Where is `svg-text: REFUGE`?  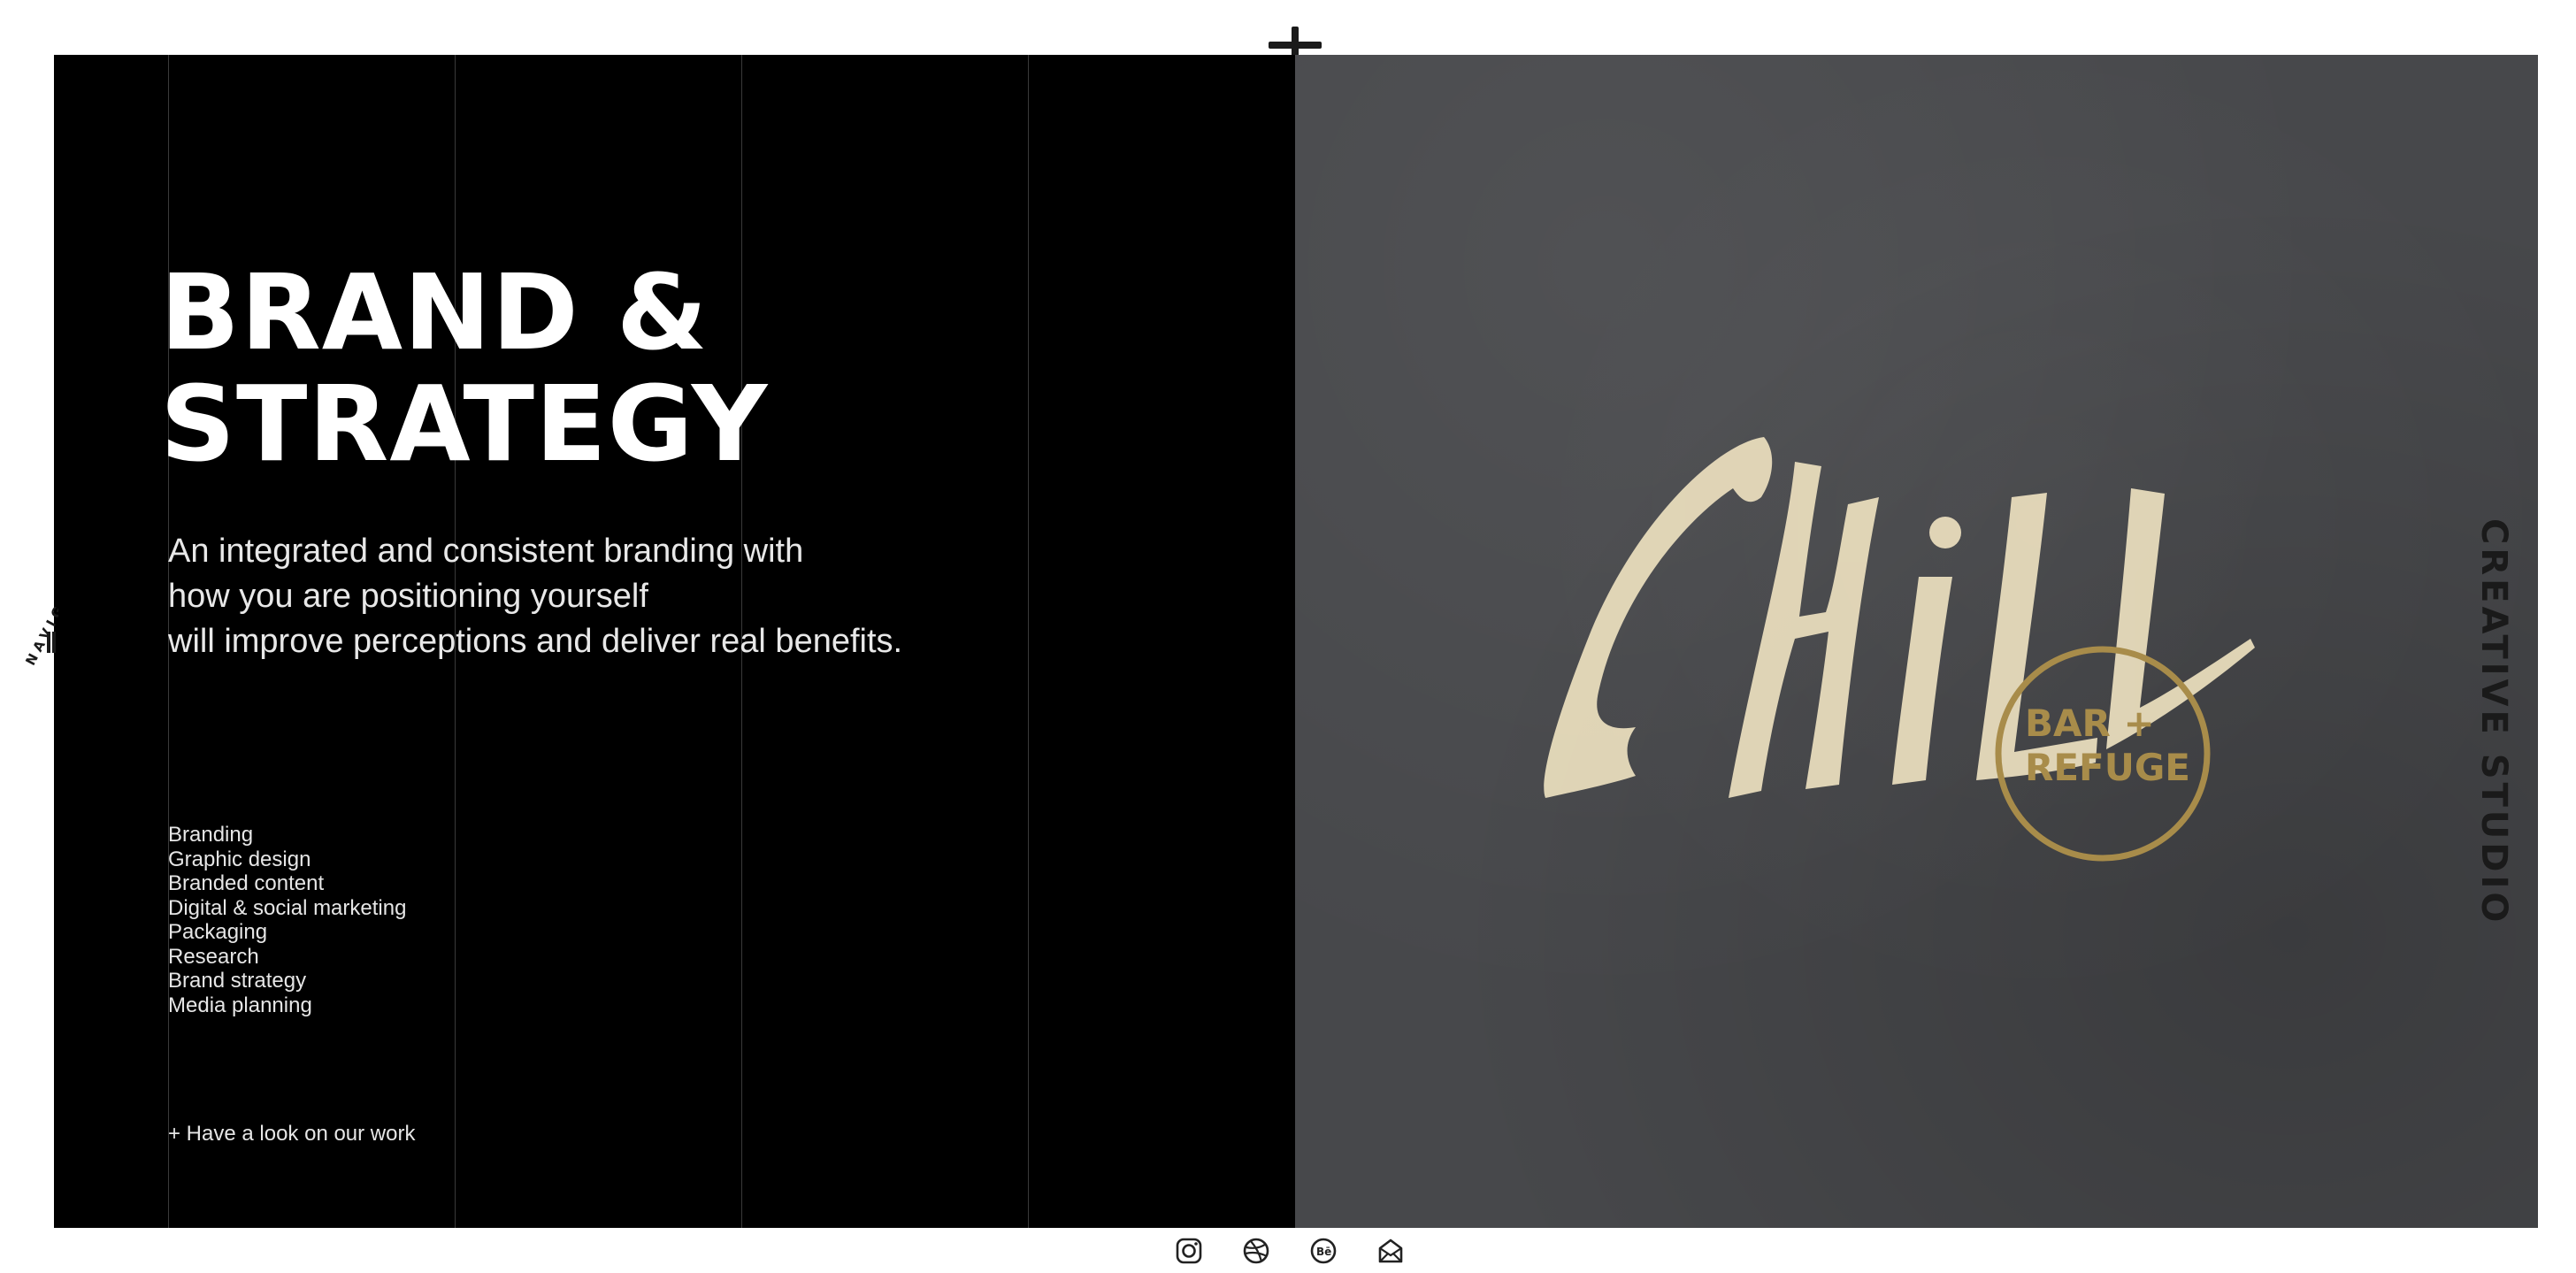 svg-text: REFUGE is located at coordinates (2107, 767).